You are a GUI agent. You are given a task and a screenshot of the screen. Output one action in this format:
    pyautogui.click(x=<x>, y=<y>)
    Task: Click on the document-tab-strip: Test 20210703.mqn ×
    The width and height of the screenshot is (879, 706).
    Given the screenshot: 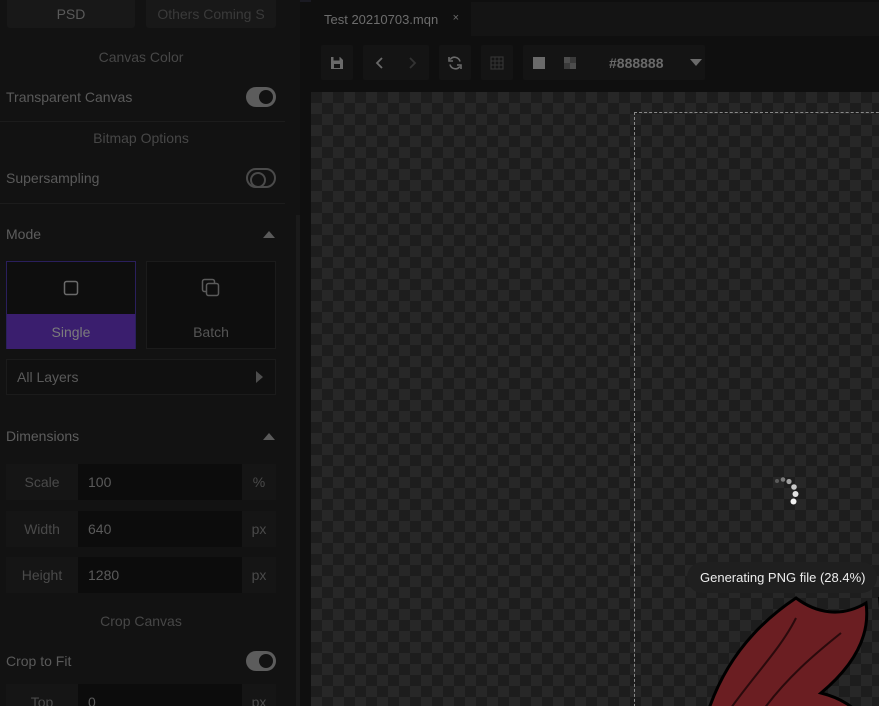 What is the action you would take?
    pyautogui.click(x=595, y=19)
    